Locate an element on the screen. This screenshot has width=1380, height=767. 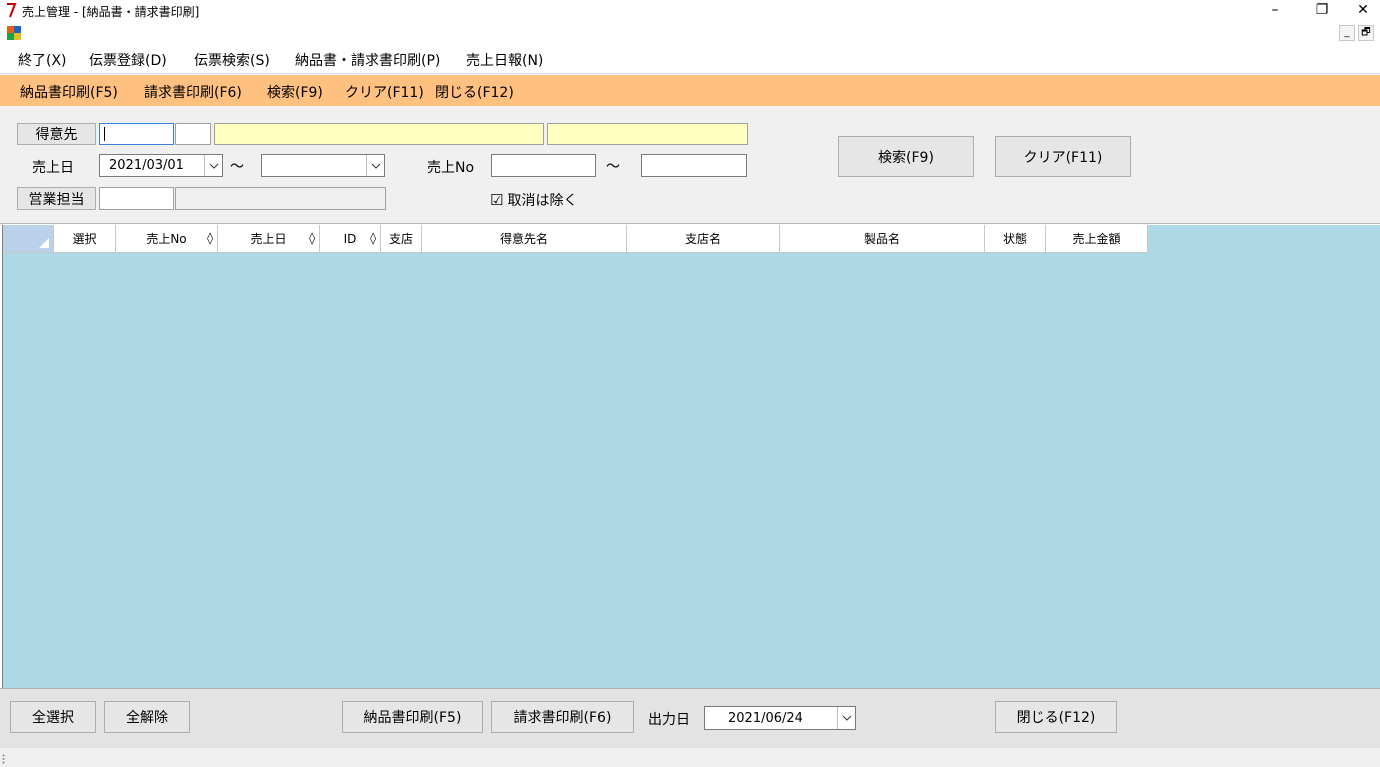
corner-triangle-icon is located at coordinates (44, 243).